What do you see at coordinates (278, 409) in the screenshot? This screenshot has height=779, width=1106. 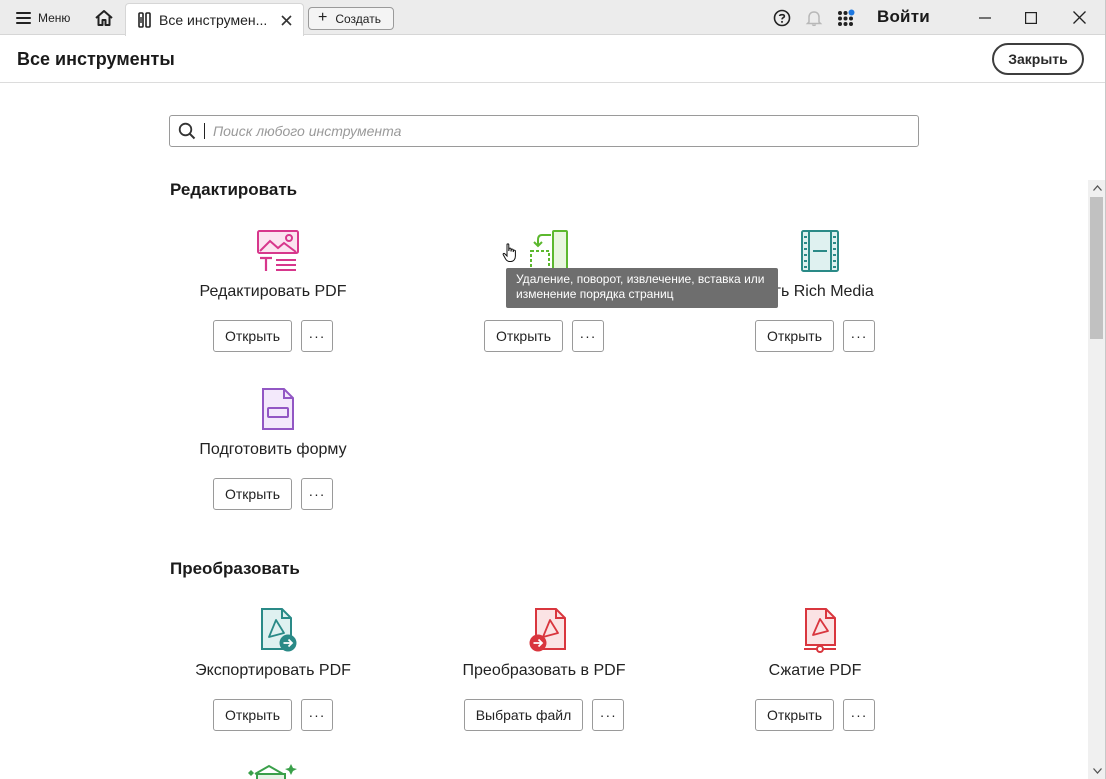 I see `prepare-form-icon` at bounding box center [278, 409].